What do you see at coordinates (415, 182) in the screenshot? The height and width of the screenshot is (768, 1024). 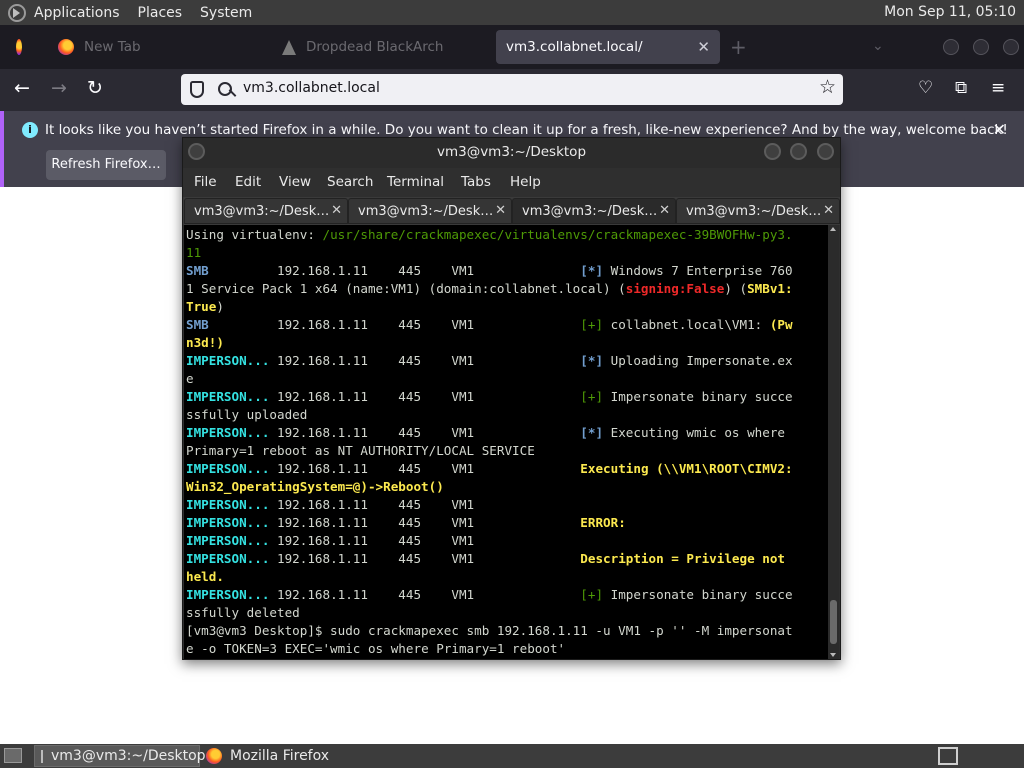 I see `menu-terminal: Terminal` at bounding box center [415, 182].